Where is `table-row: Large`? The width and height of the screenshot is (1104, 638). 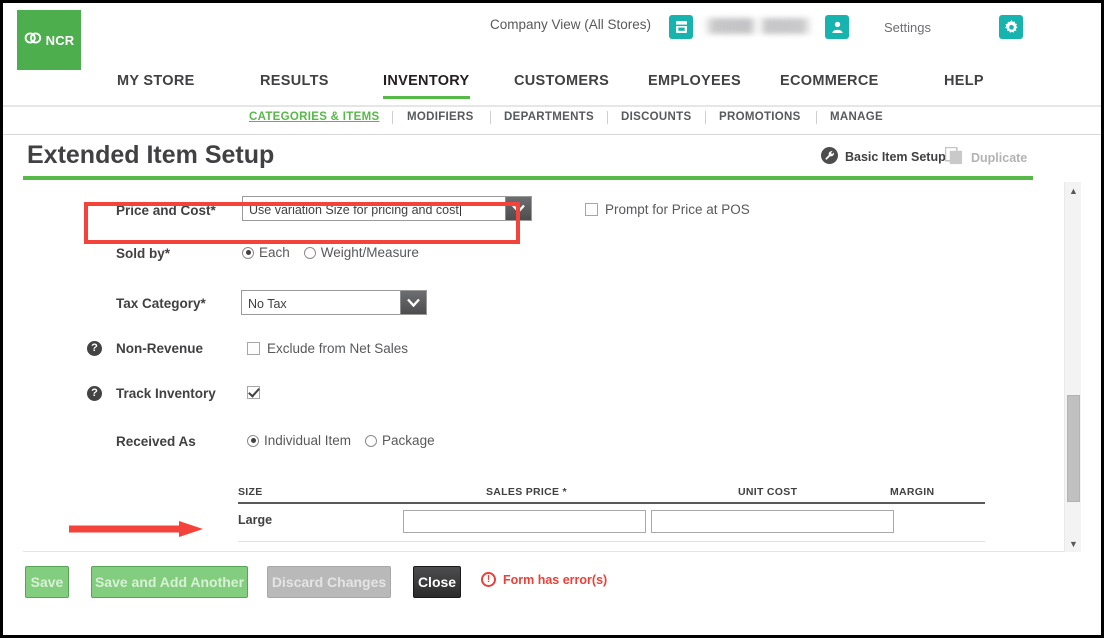
table-row: Large is located at coordinates (611, 523).